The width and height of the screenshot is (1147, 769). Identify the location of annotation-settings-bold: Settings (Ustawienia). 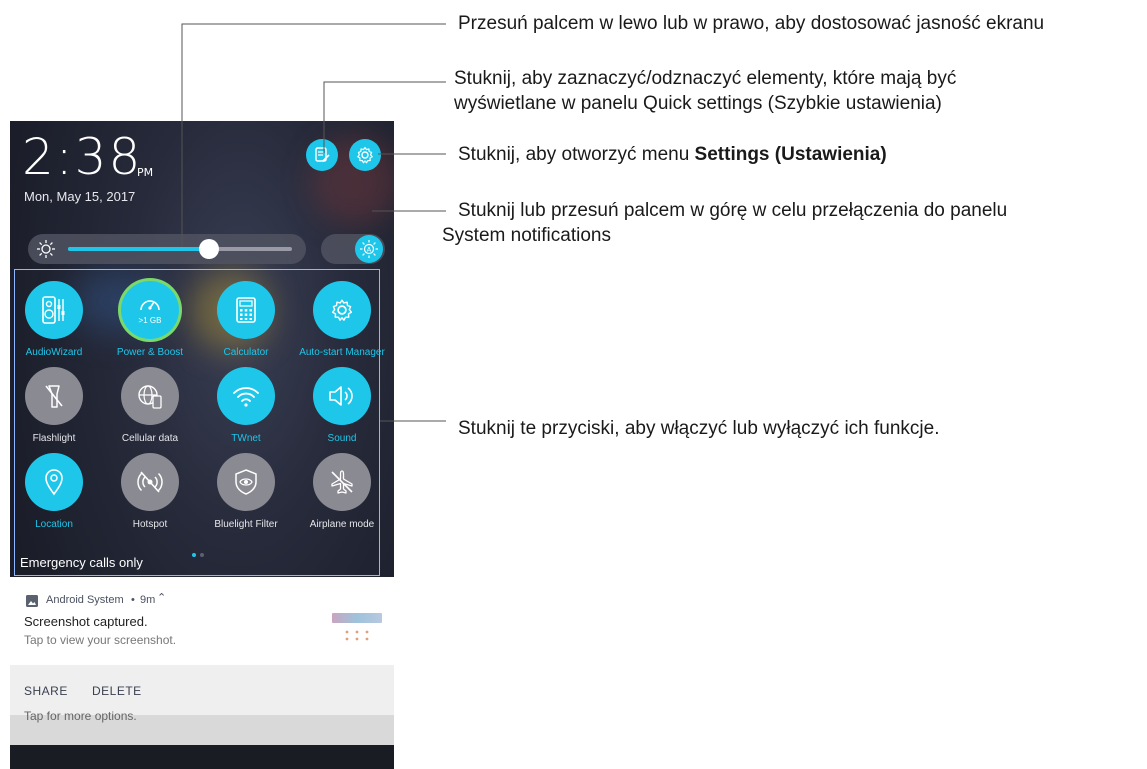
(790, 154).